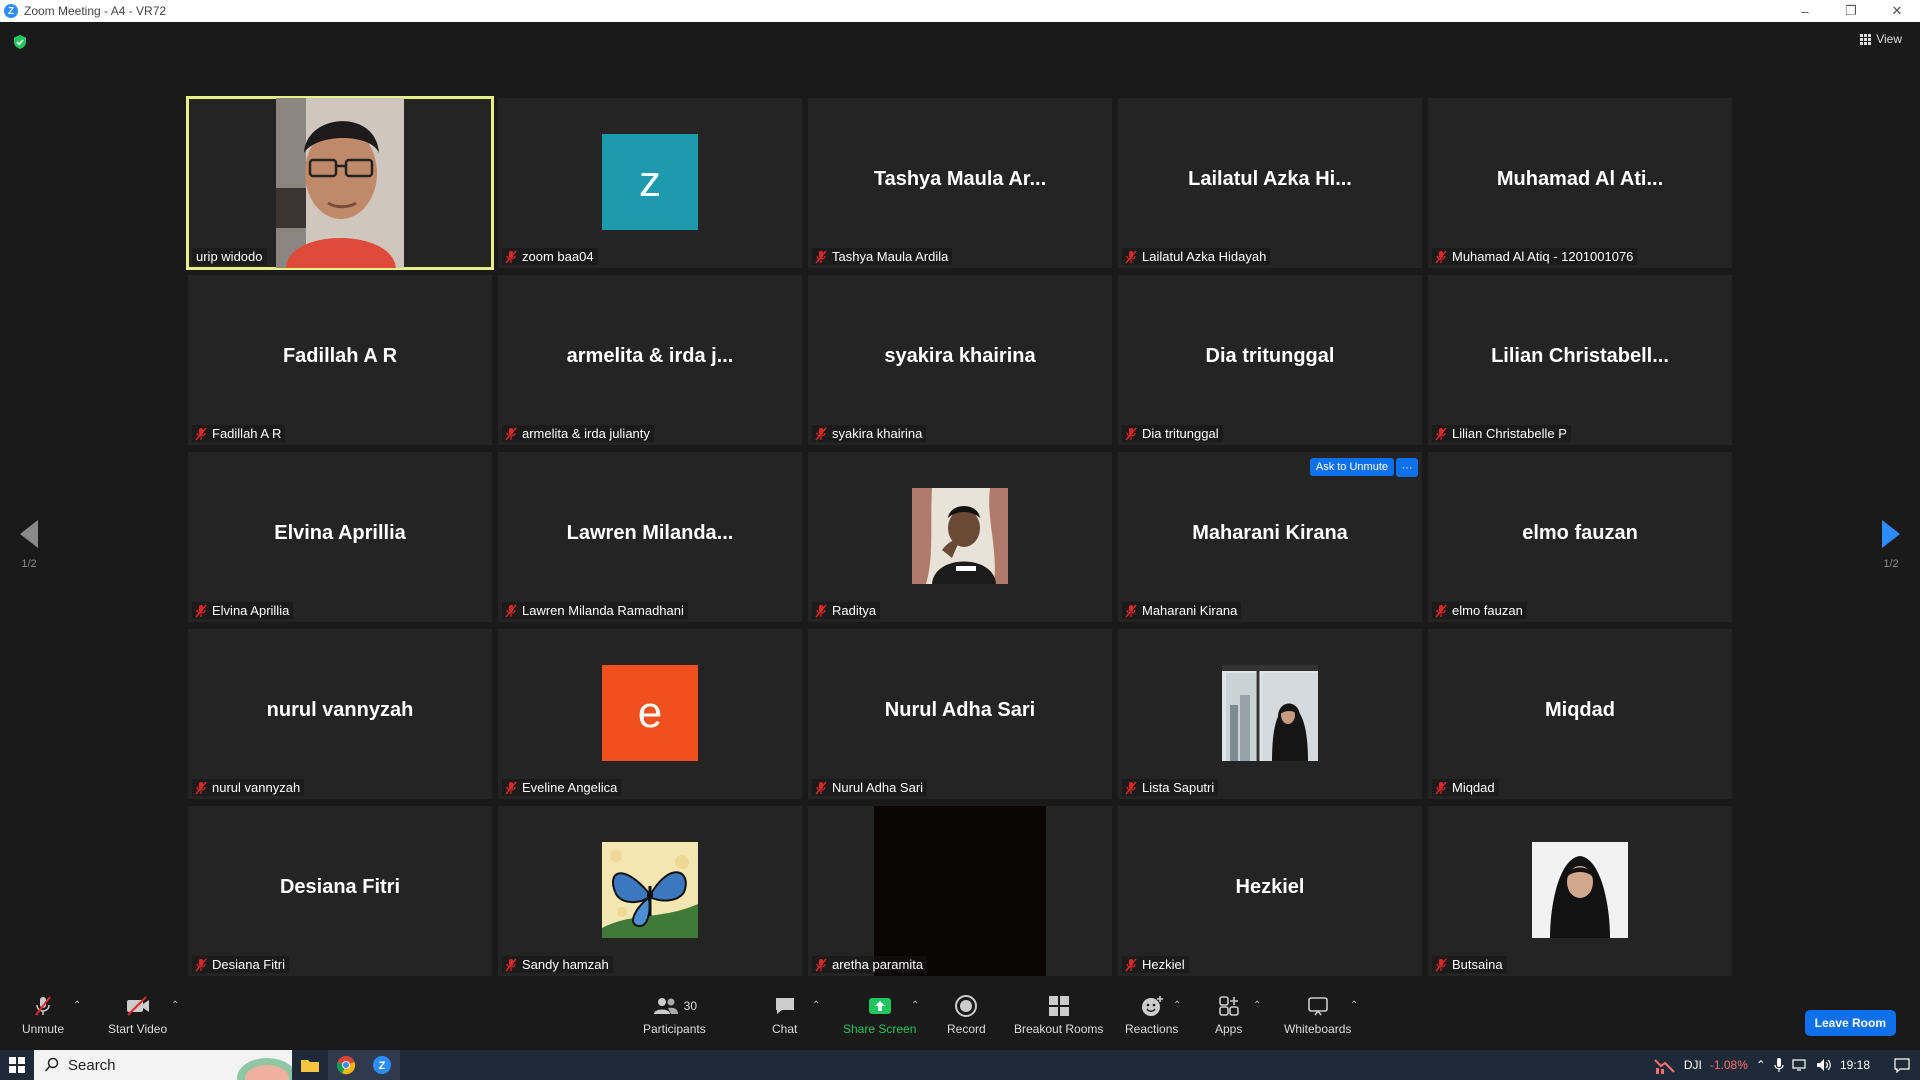 This screenshot has width=1920, height=1080. I want to click on chat-options-caret-icon: ⌃, so click(816, 1005).